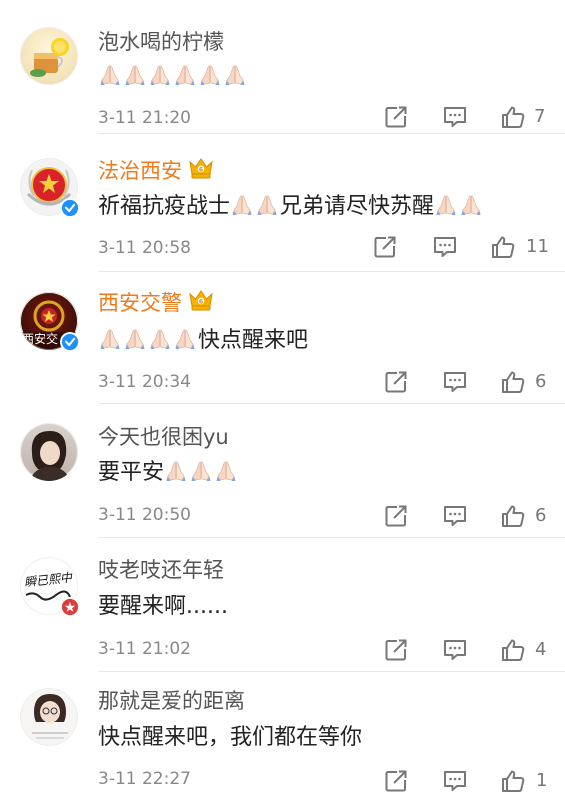 The image size is (565, 804). Describe the element at coordinates (144, 382) in the screenshot. I see `comment-time: 3-11 20:34` at that location.